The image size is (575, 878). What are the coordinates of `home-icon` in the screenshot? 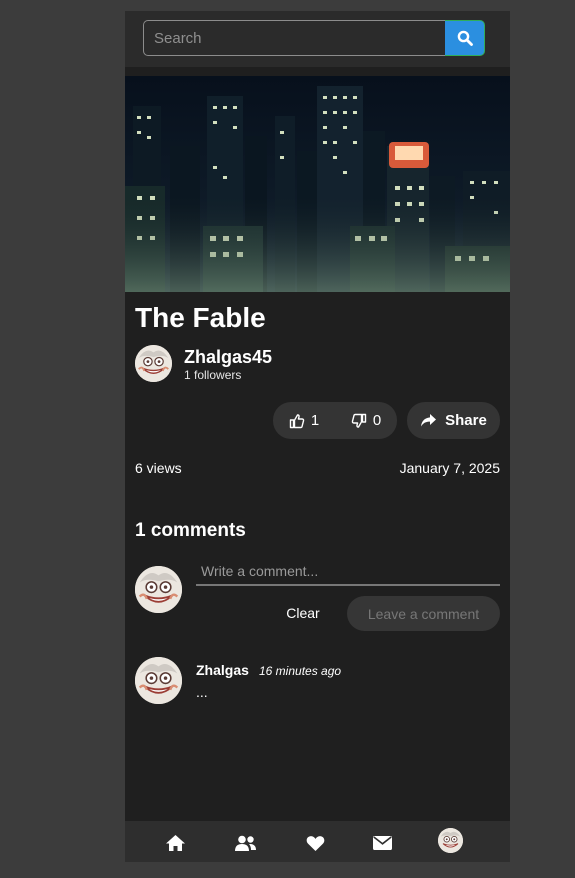 It's located at (175, 843).